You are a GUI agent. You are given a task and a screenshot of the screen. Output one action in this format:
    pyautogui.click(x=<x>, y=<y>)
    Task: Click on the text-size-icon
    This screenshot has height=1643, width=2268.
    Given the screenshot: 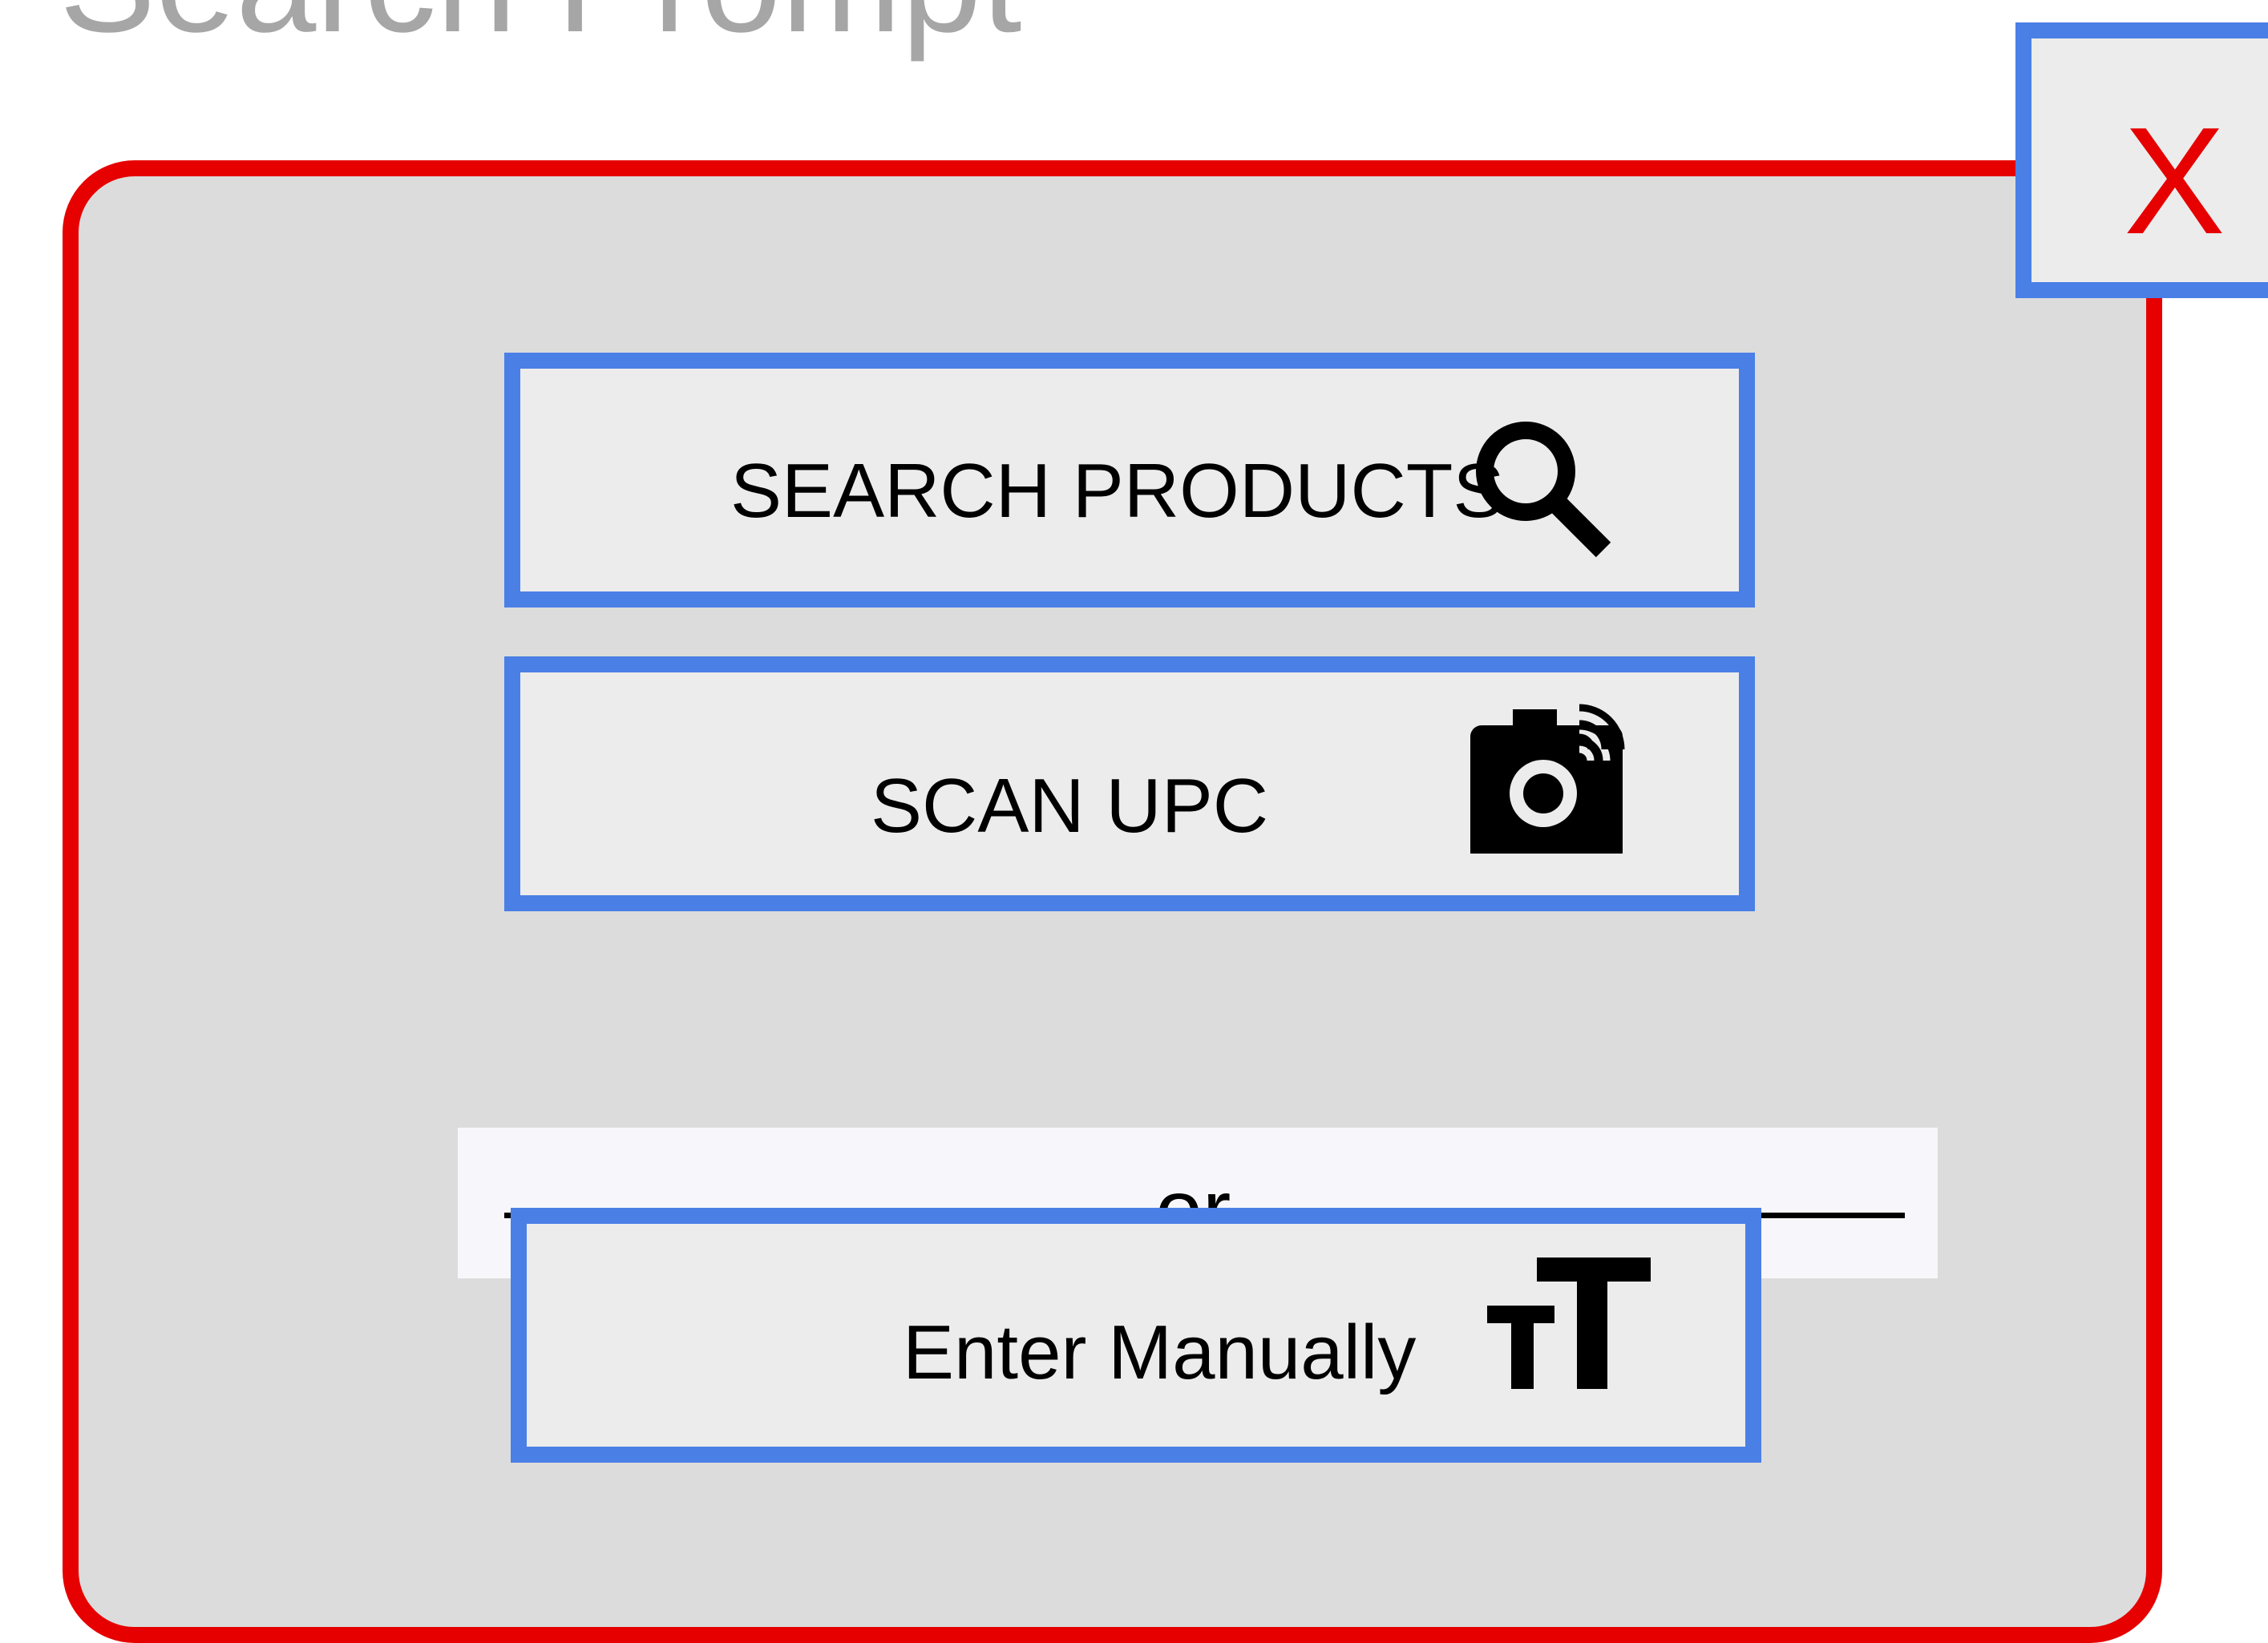 What is the action you would take?
    pyautogui.click(x=1569, y=1323)
    